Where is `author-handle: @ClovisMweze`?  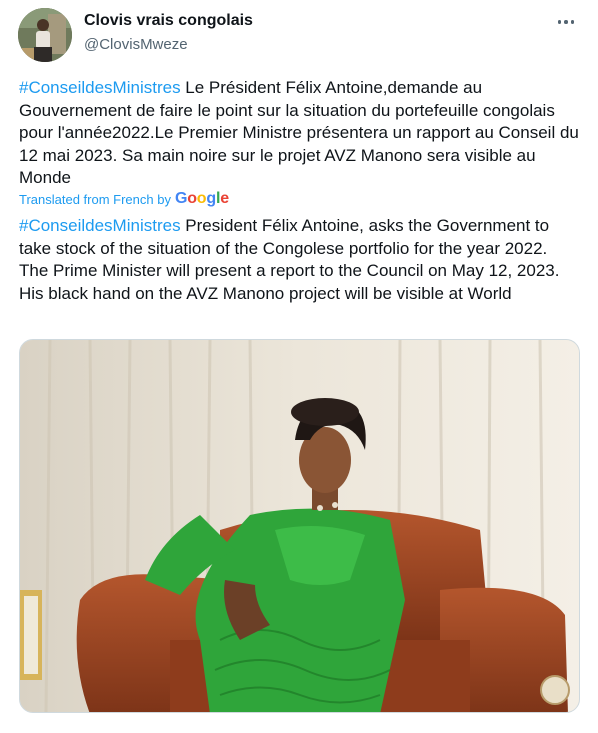
author-handle: @ClovisMweze is located at coordinates (136, 44).